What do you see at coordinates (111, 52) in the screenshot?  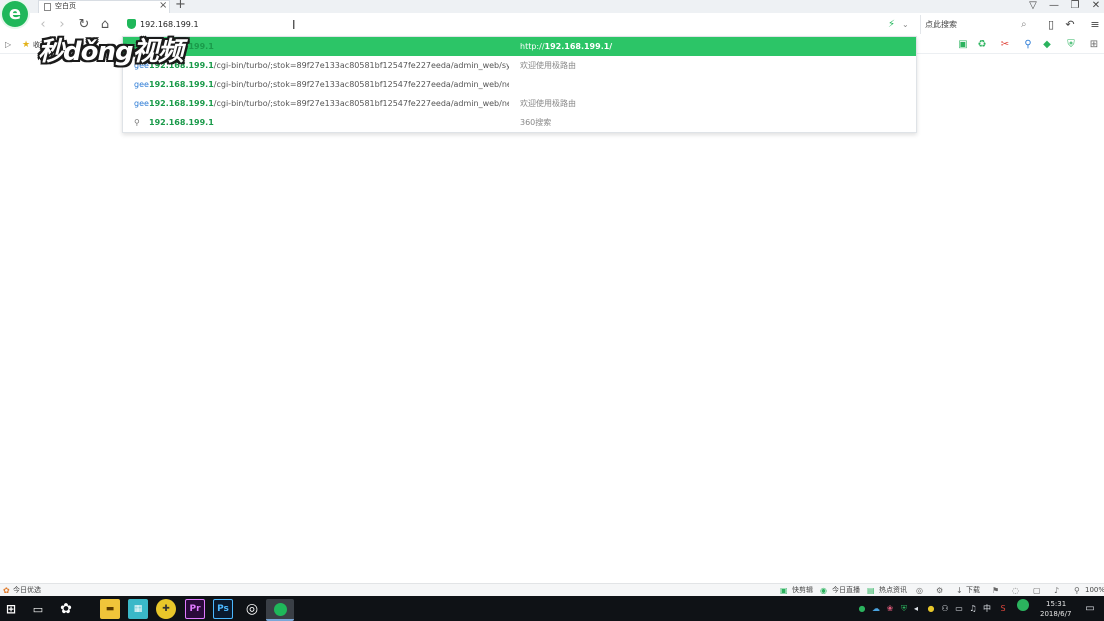 I see `video-watermark-logo: 秒dǒng视频` at bounding box center [111, 52].